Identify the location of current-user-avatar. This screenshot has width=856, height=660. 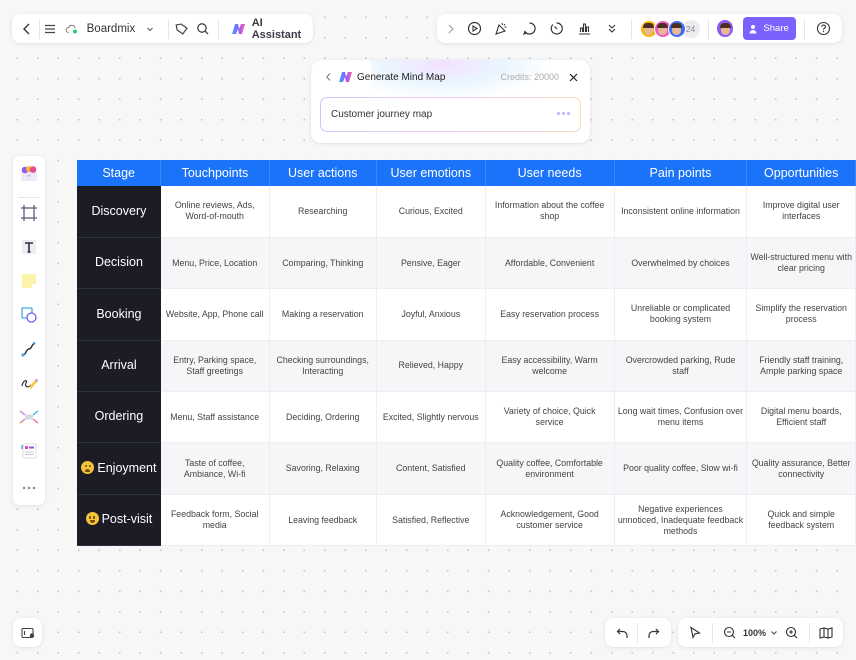
(725, 28).